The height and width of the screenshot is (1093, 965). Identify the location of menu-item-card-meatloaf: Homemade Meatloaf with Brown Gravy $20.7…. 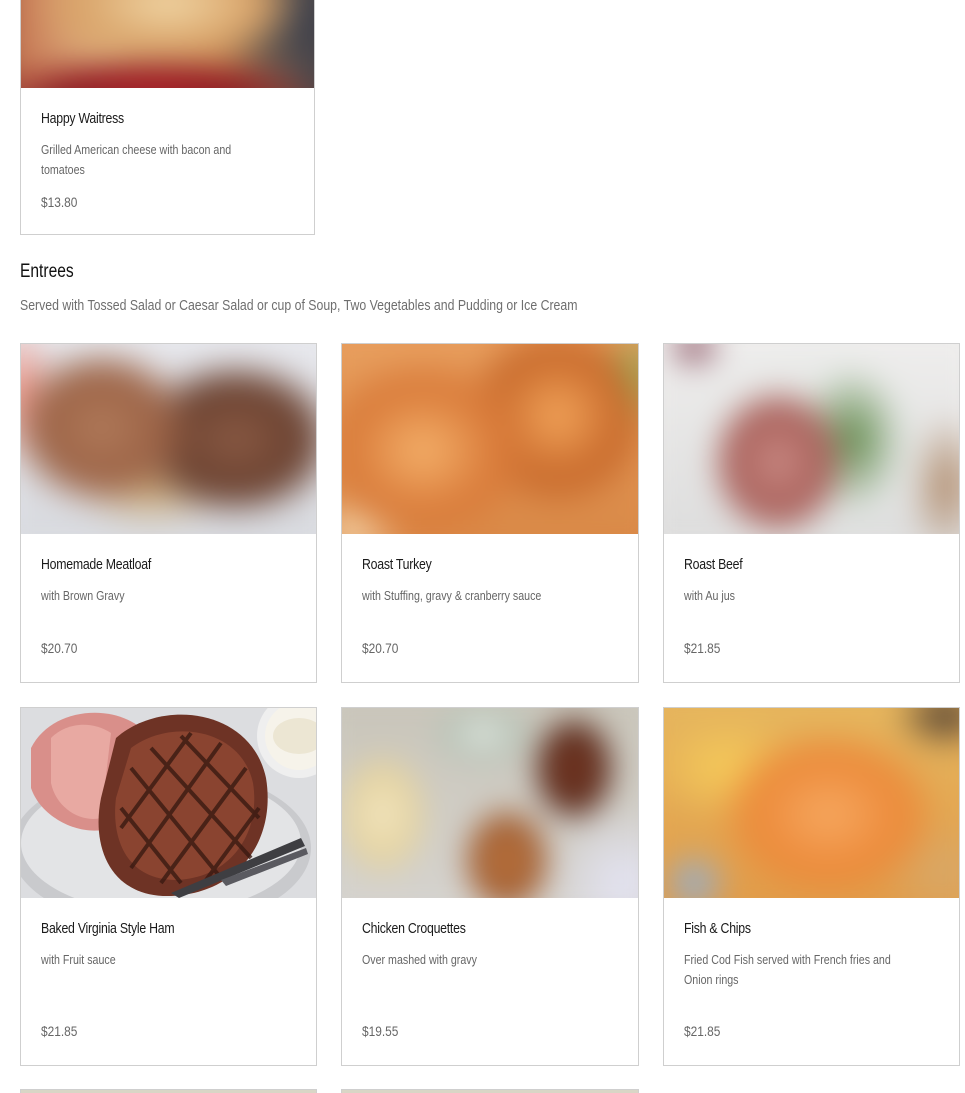
(168, 513).